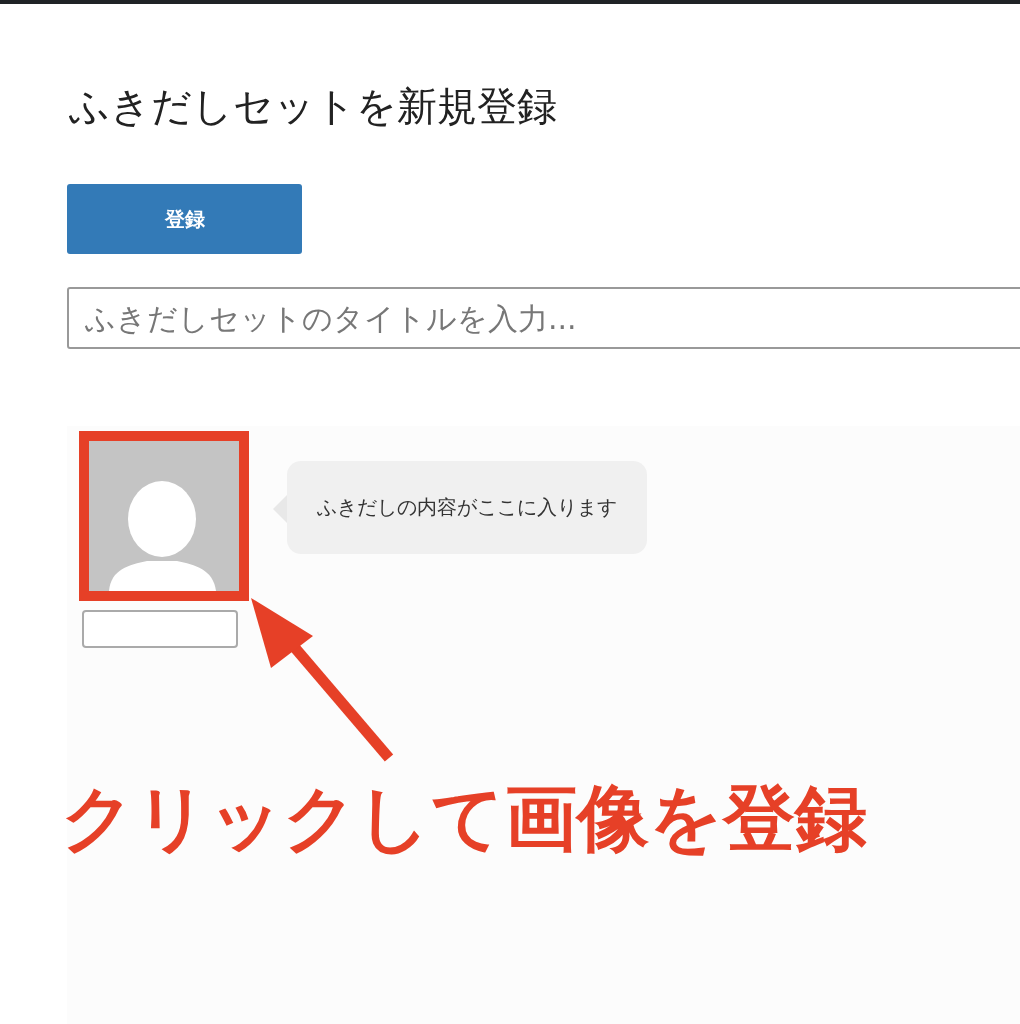 The image size is (1020, 1024). What do you see at coordinates (313, 106) in the screenshot?
I see `page-title: ふきだしセットを新規登録` at bounding box center [313, 106].